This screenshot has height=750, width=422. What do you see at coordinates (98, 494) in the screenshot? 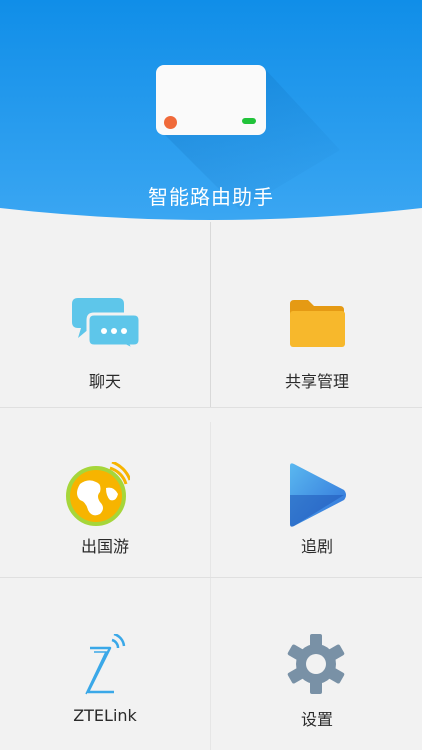
I see `globe-icon` at bounding box center [98, 494].